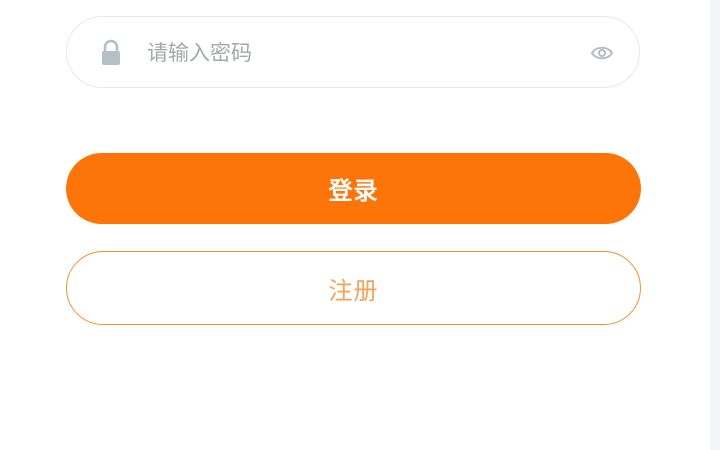 This screenshot has height=450, width=720. I want to click on register-button: 注册, so click(353, 288).